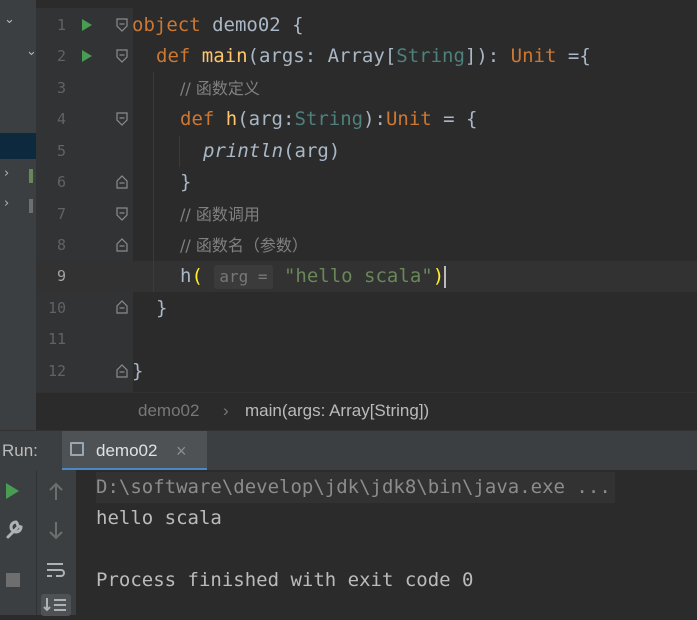 This screenshot has width=697, height=620. Describe the element at coordinates (56, 572) in the screenshot. I see `soft-wrap-icon` at that location.